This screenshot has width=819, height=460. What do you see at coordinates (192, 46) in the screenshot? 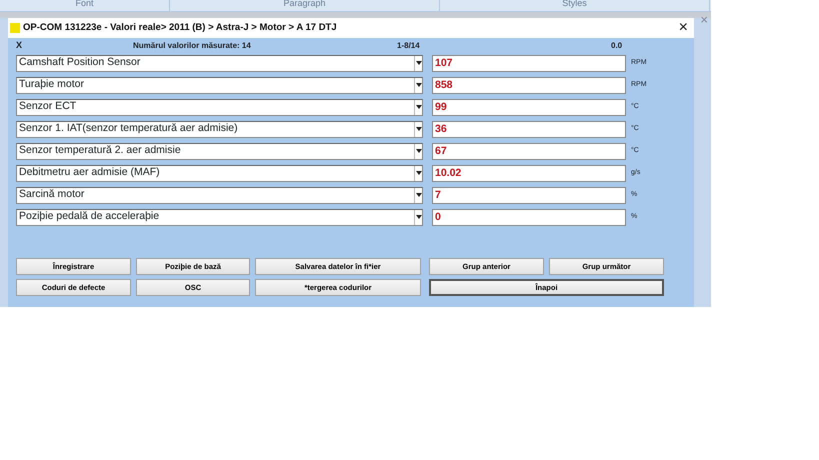
I see `measured-count: Numărul valorilor măsurate: 14` at bounding box center [192, 46].